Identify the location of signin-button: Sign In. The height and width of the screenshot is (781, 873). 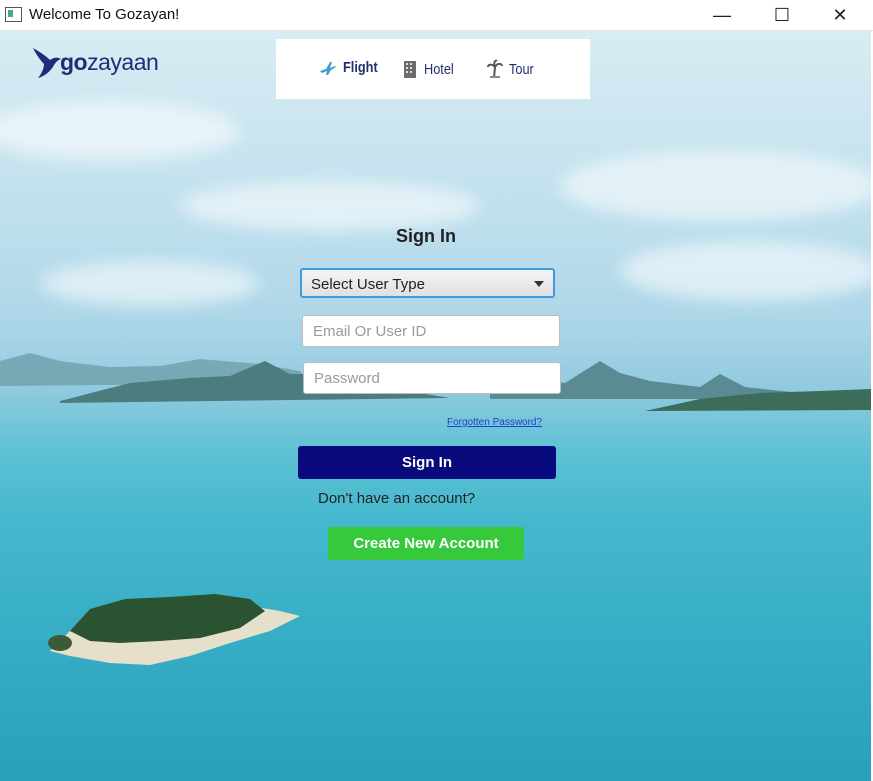
(427, 462).